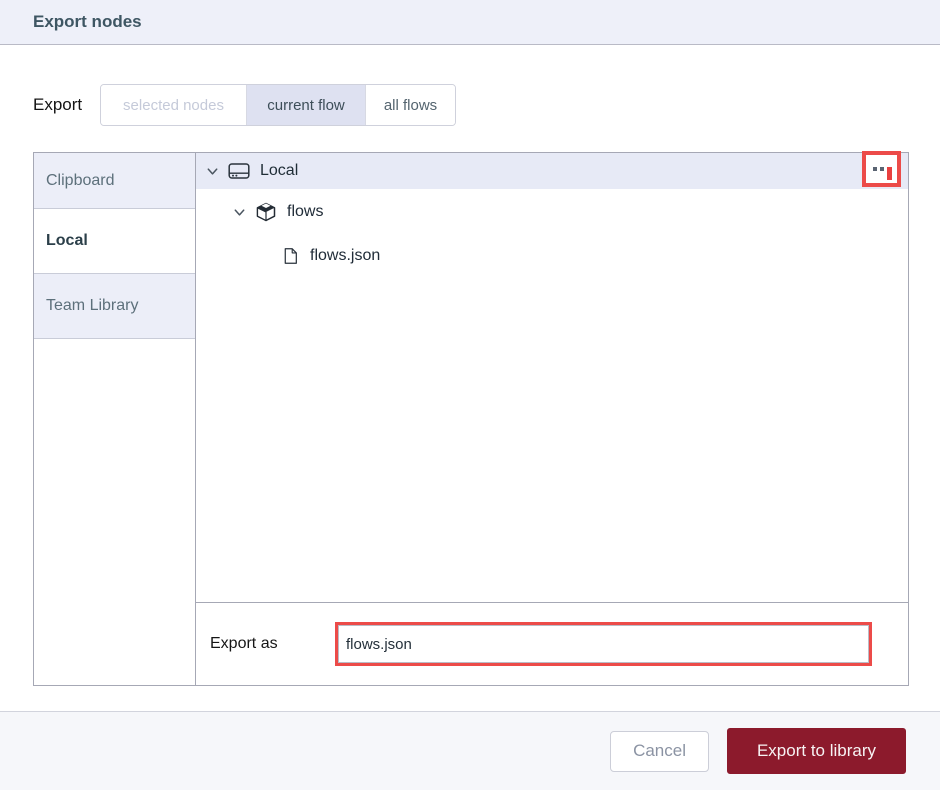  I want to click on dialog-title: Export nodes, so click(87, 21).